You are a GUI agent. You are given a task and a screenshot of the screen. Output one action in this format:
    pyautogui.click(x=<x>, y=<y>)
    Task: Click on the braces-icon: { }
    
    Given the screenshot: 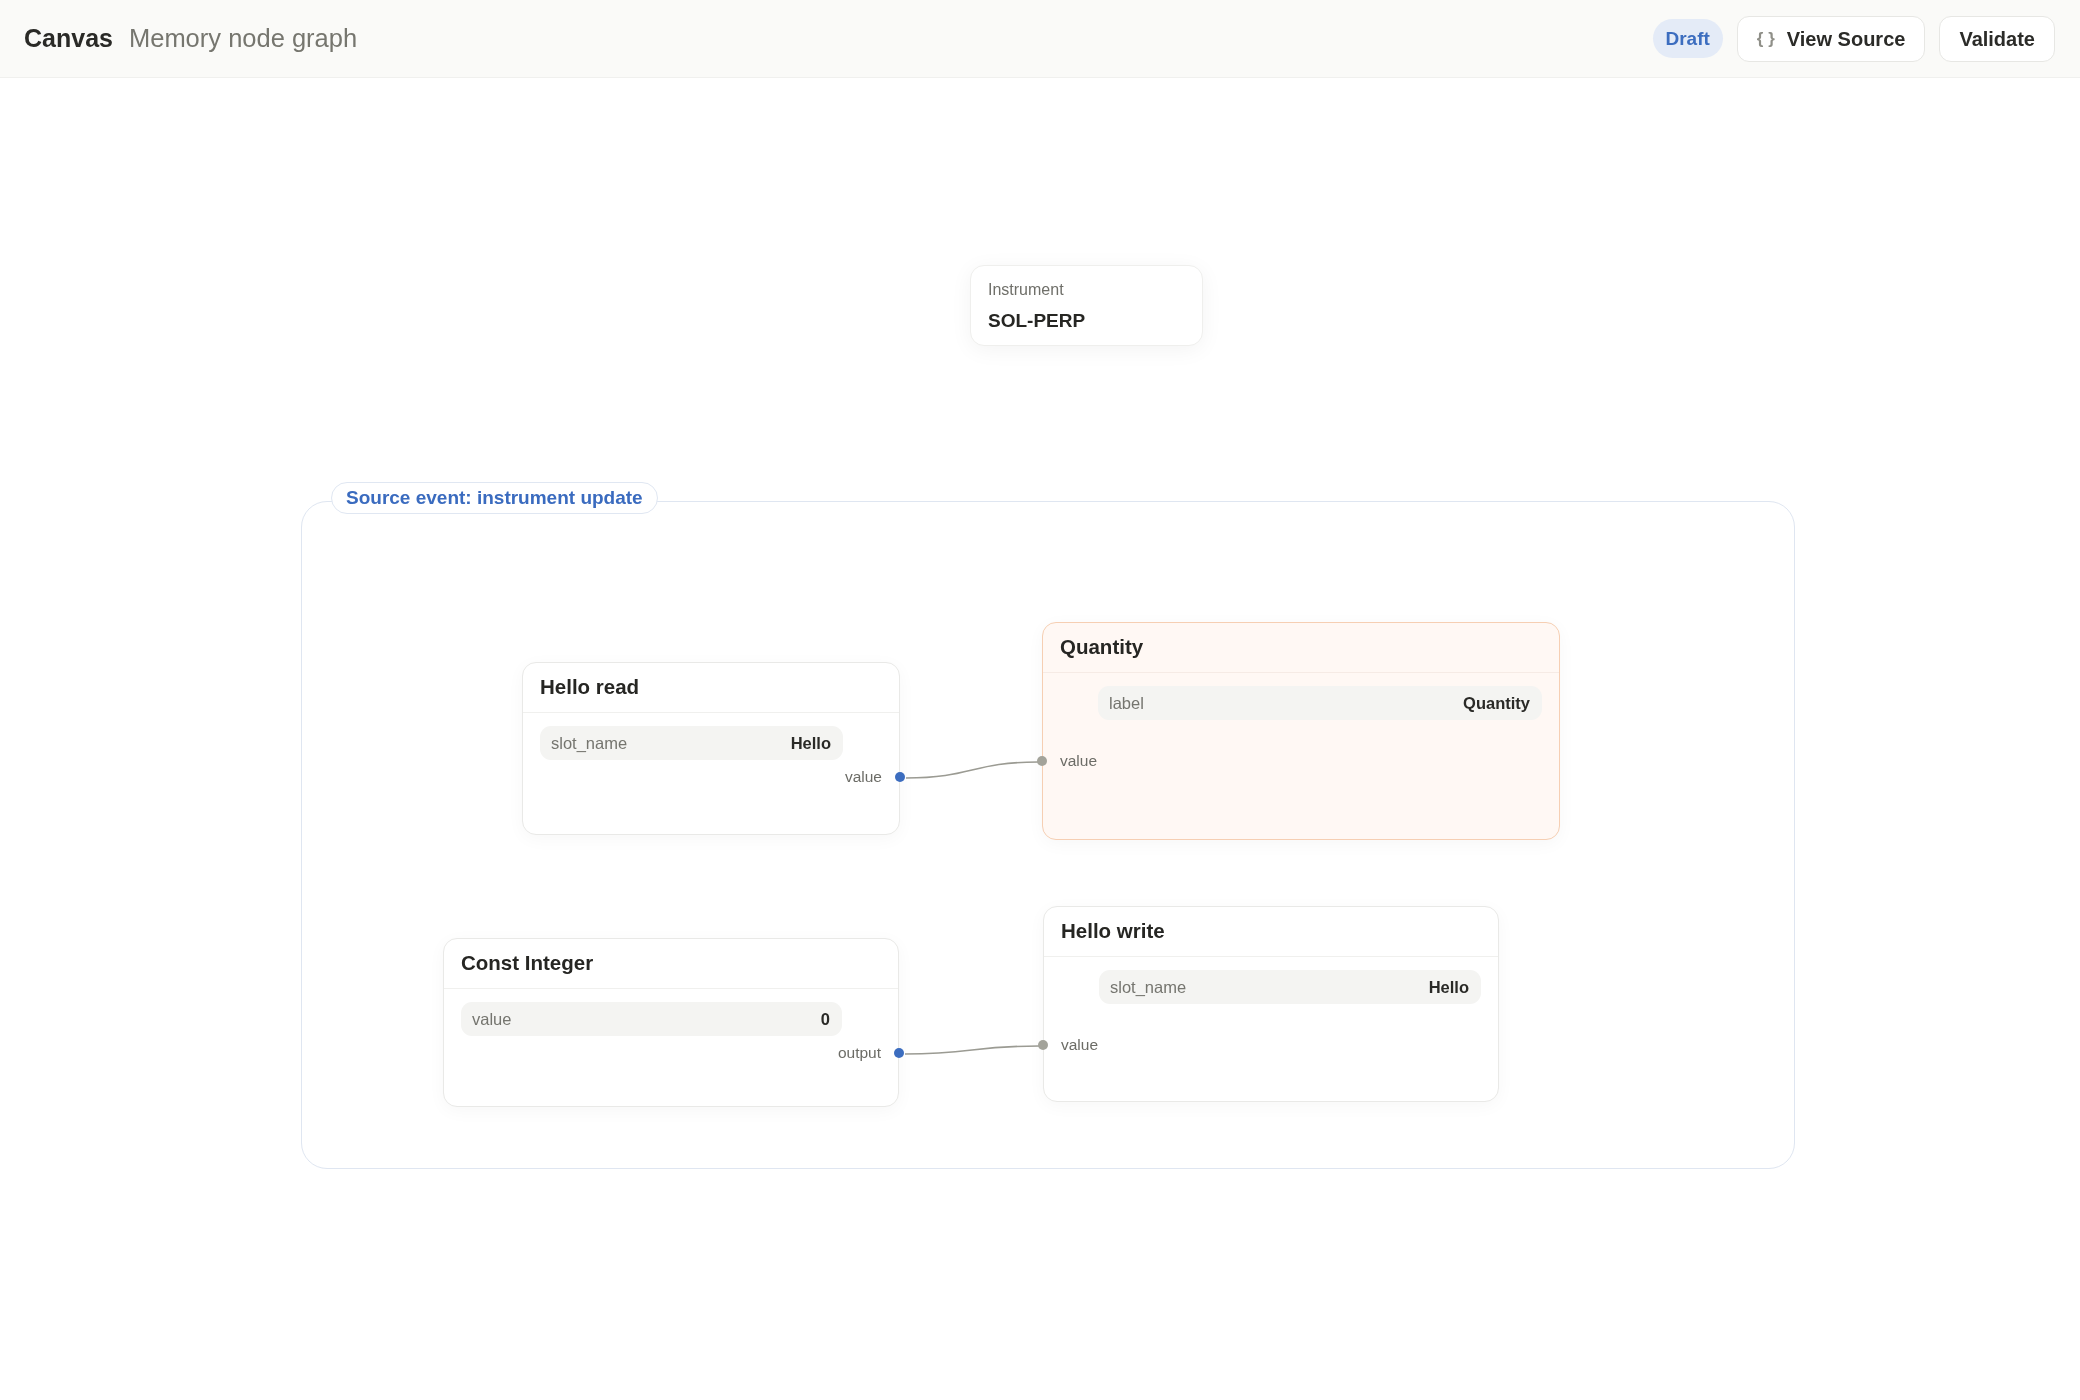 What is the action you would take?
    pyautogui.click(x=1765, y=38)
    